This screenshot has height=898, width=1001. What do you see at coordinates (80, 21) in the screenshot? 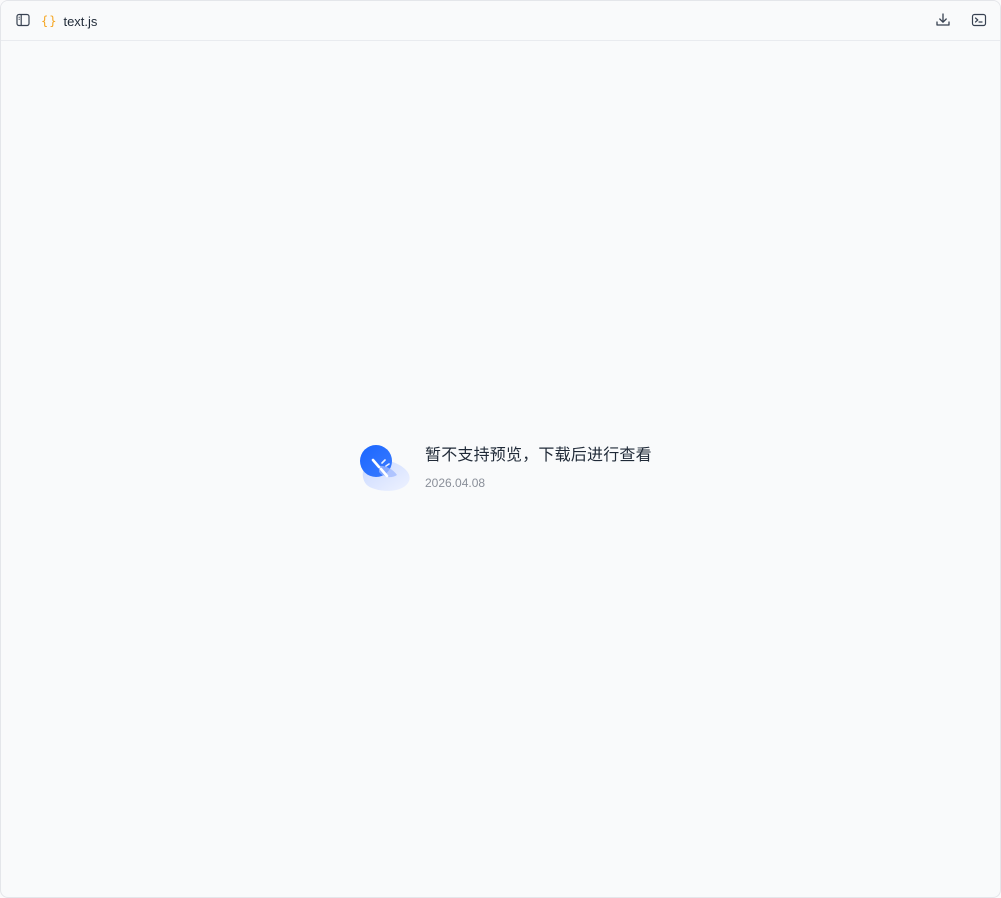
I see `file-name: text.js` at bounding box center [80, 21].